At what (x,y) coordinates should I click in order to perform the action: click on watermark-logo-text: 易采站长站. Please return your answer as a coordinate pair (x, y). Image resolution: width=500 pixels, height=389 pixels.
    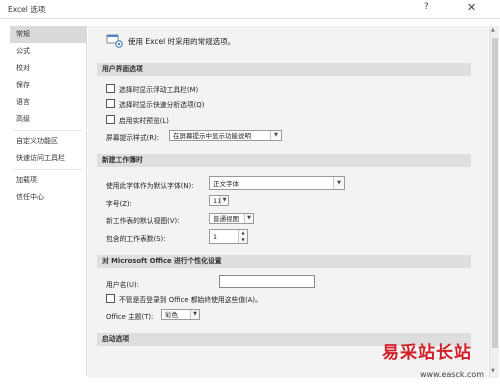
    Looking at the image, I should click on (427, 353).